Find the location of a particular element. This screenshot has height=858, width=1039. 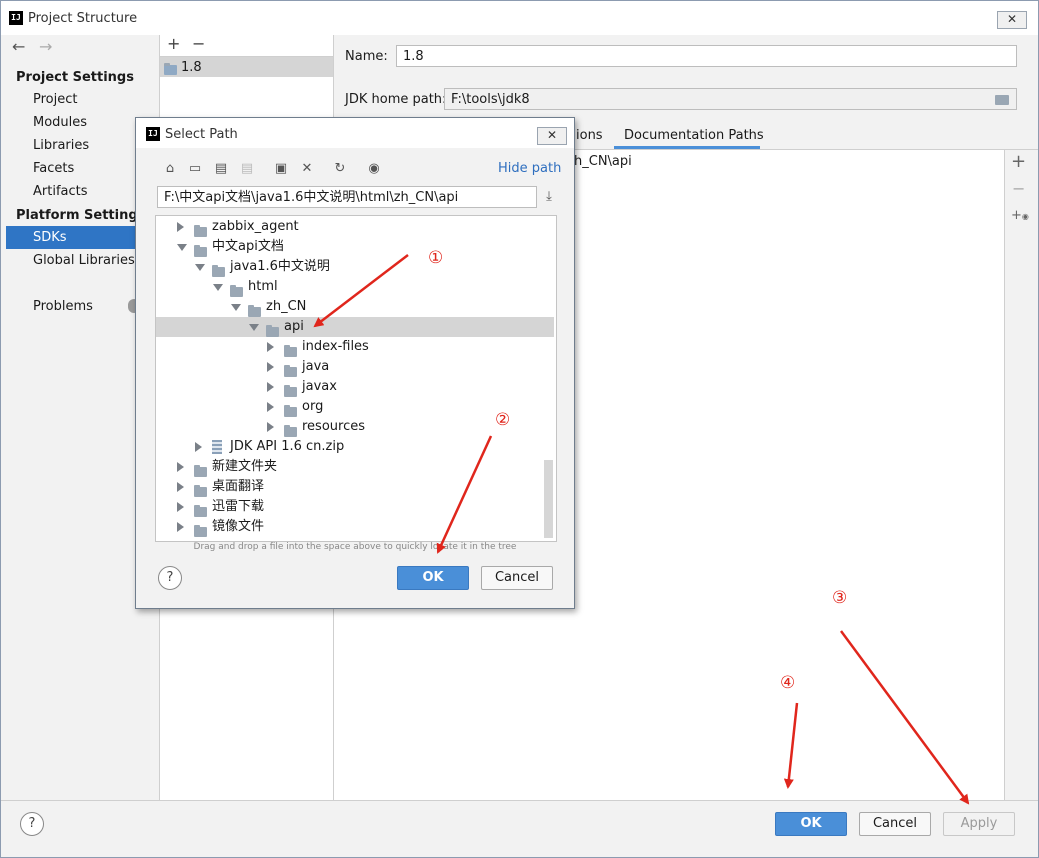

annotation-label-2: ② is located at coordinates (503, 420).